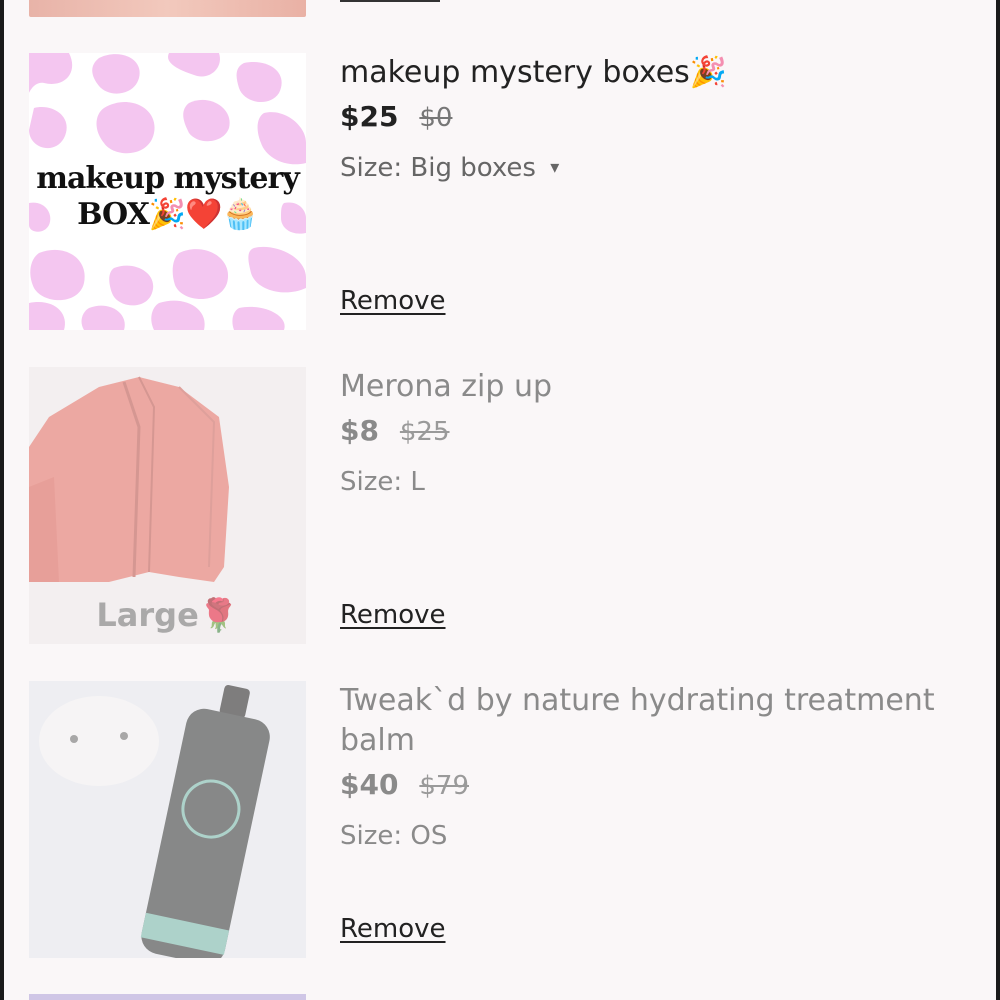 This screenshot has width=1000, height=1000. Describe the element at coordinates (167, 505) in the screenshot. I see `item-thumbnail: Large🌹` at that location.